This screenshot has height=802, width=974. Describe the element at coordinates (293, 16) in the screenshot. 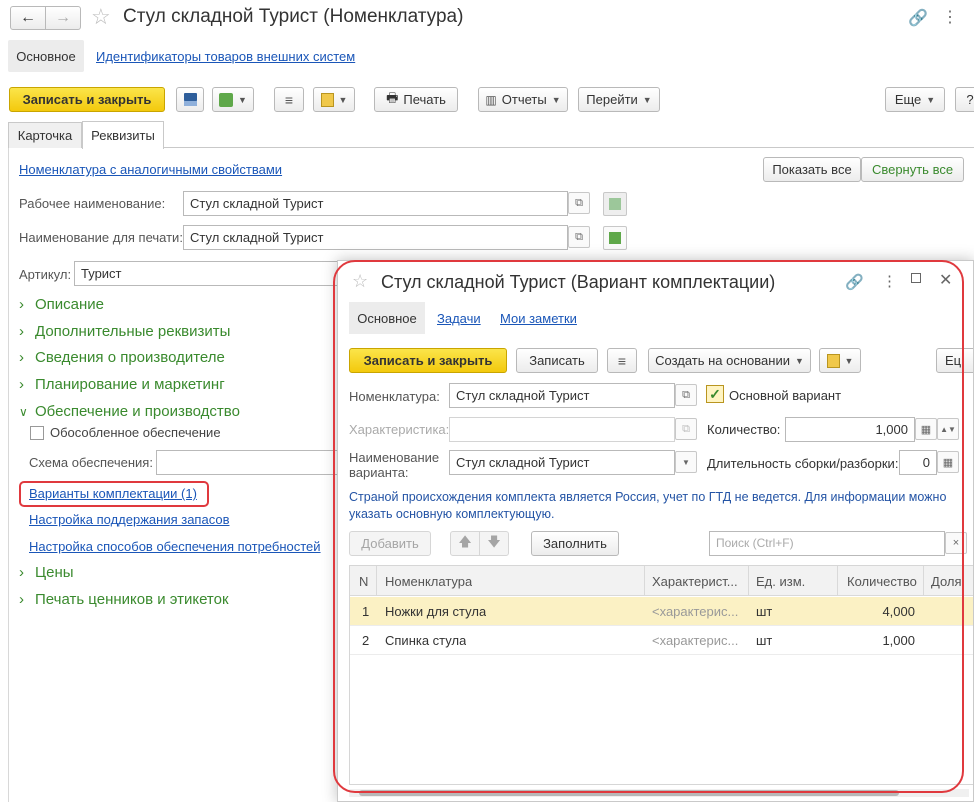

I see `window-title: Стул складной Турист (Номенклатура)` at that location.